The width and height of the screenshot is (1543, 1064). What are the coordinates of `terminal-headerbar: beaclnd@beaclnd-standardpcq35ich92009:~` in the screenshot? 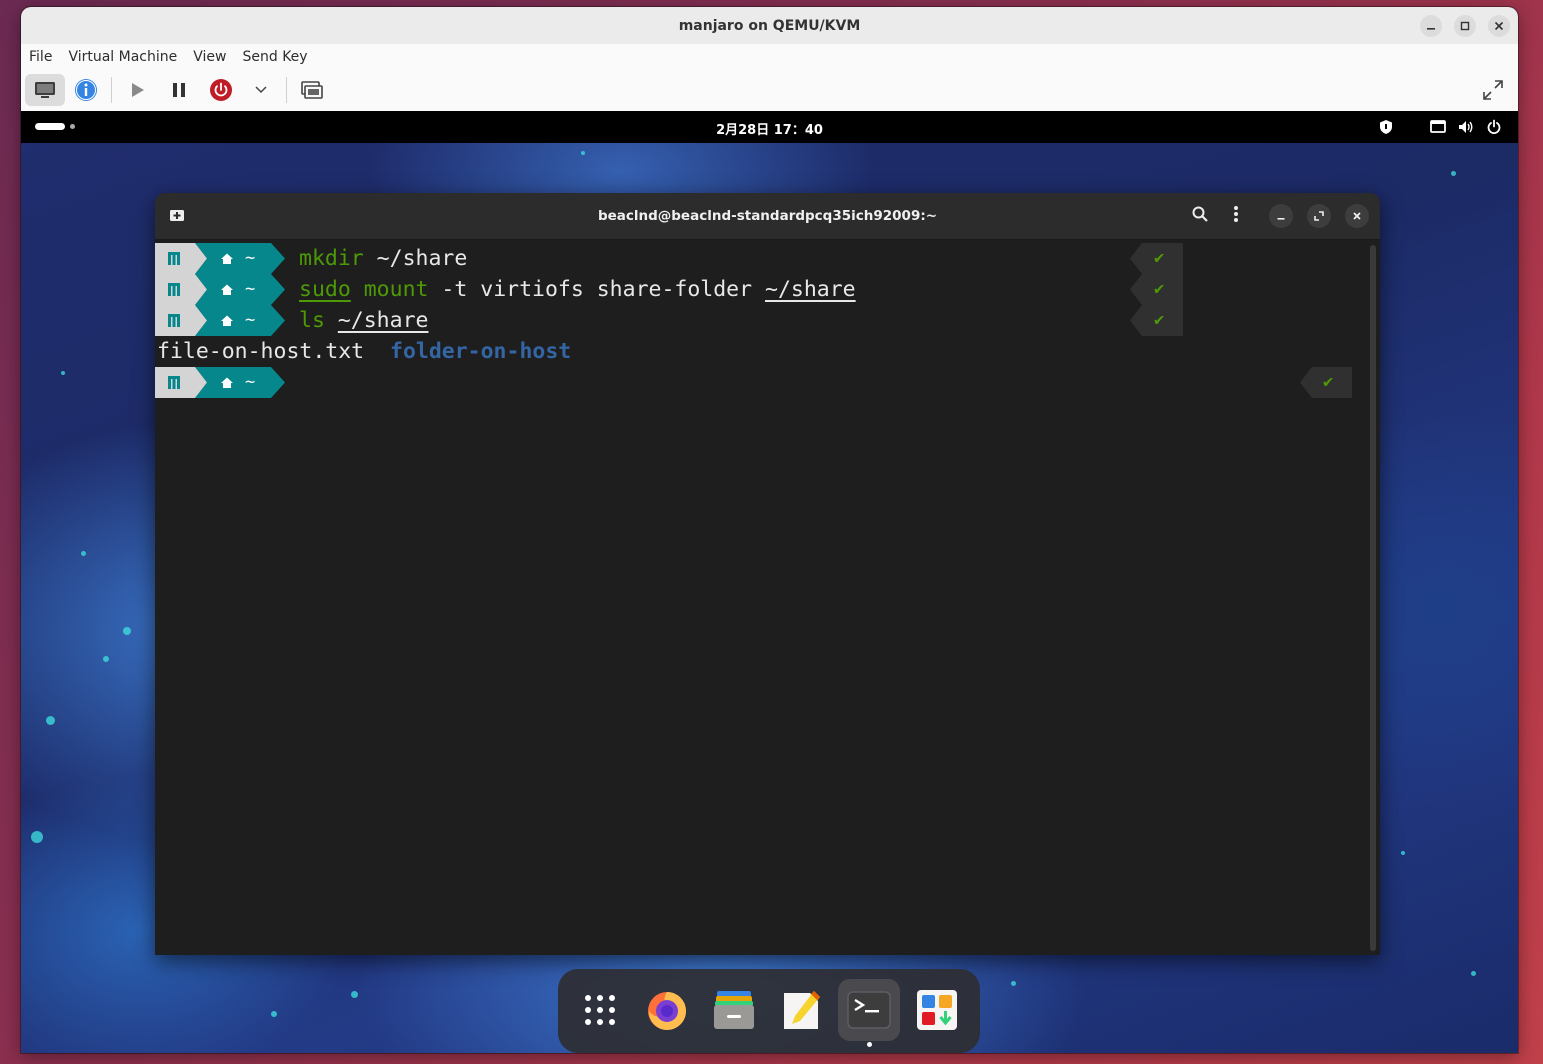 It's located at (767, 216).